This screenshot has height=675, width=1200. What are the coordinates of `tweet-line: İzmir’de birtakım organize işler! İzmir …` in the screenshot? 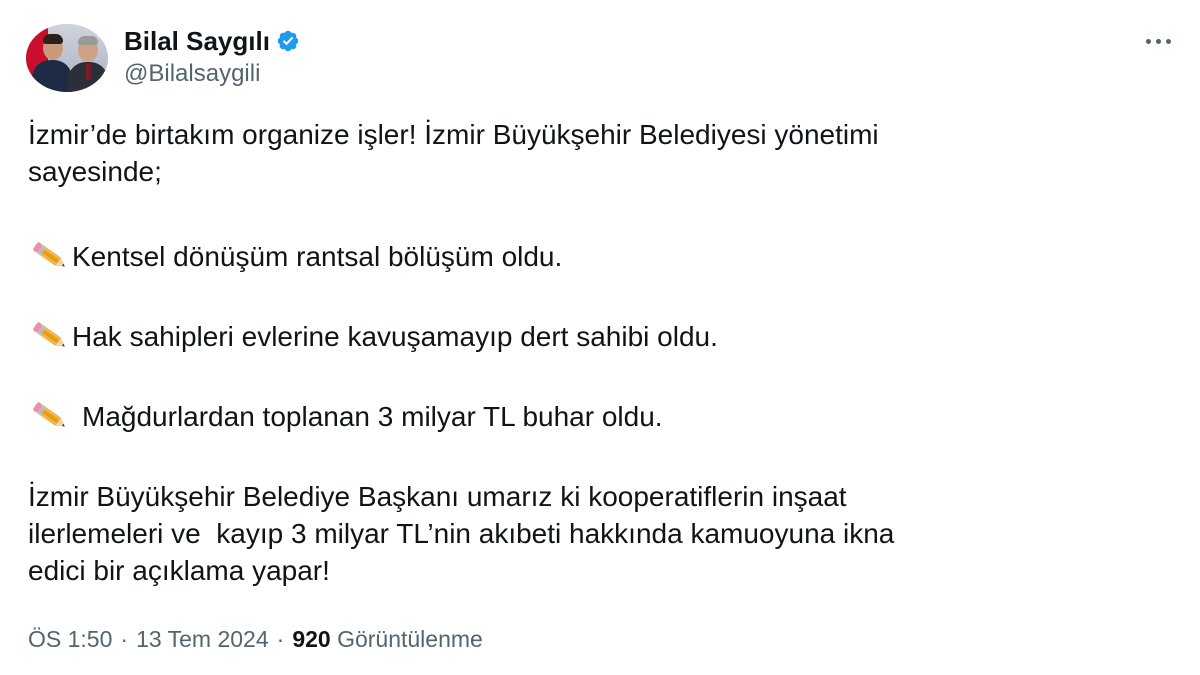 It's located at (453, 134).